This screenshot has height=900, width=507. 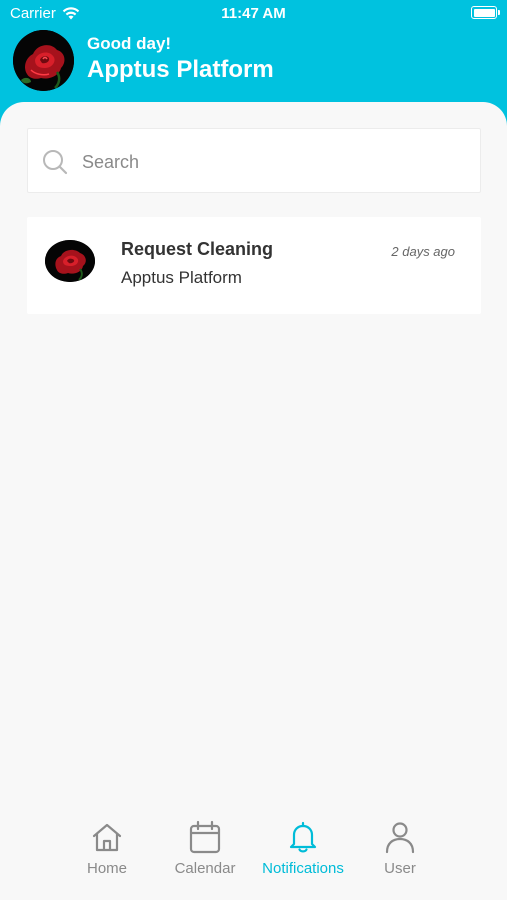 I want to click on status-bar: Carrier 11:47 AM, so click(x=253, y=14).